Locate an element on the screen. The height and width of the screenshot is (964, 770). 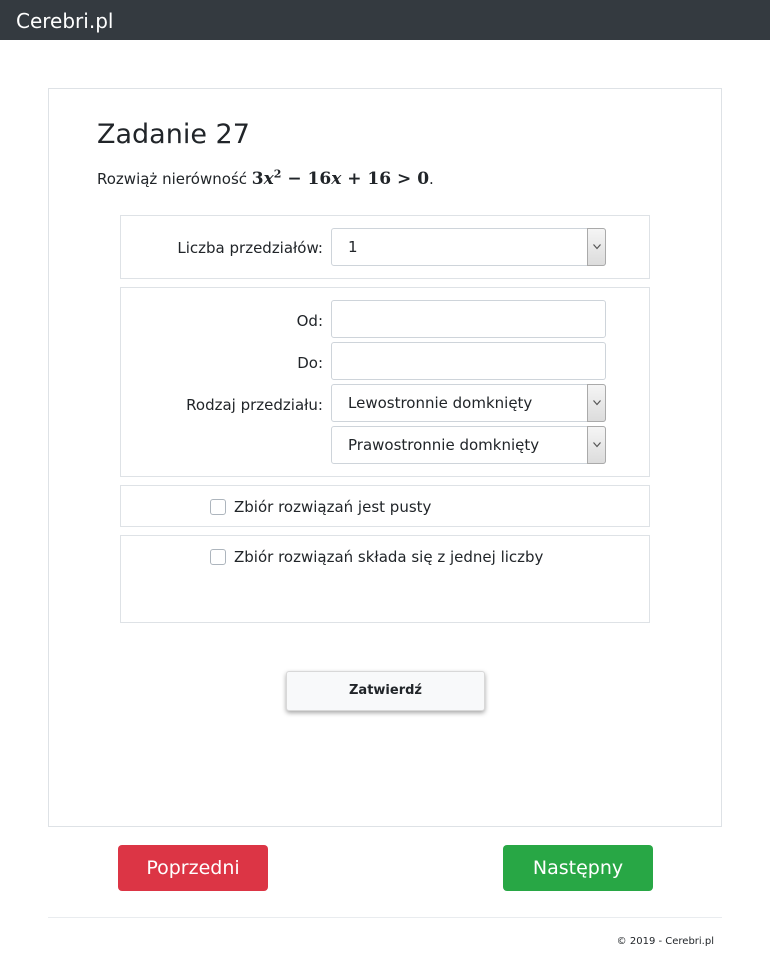
interval-count-label: Liczba przedziałów: is located at coordinates (250, 248).